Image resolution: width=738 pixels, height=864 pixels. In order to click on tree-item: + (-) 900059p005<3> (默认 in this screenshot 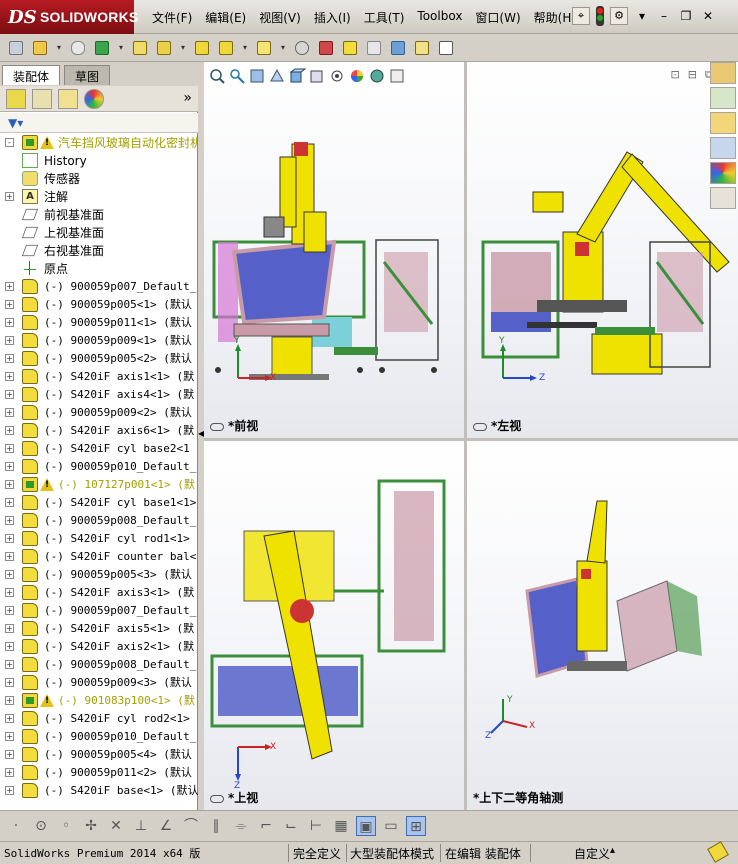, I will do `click(99, 575)`.